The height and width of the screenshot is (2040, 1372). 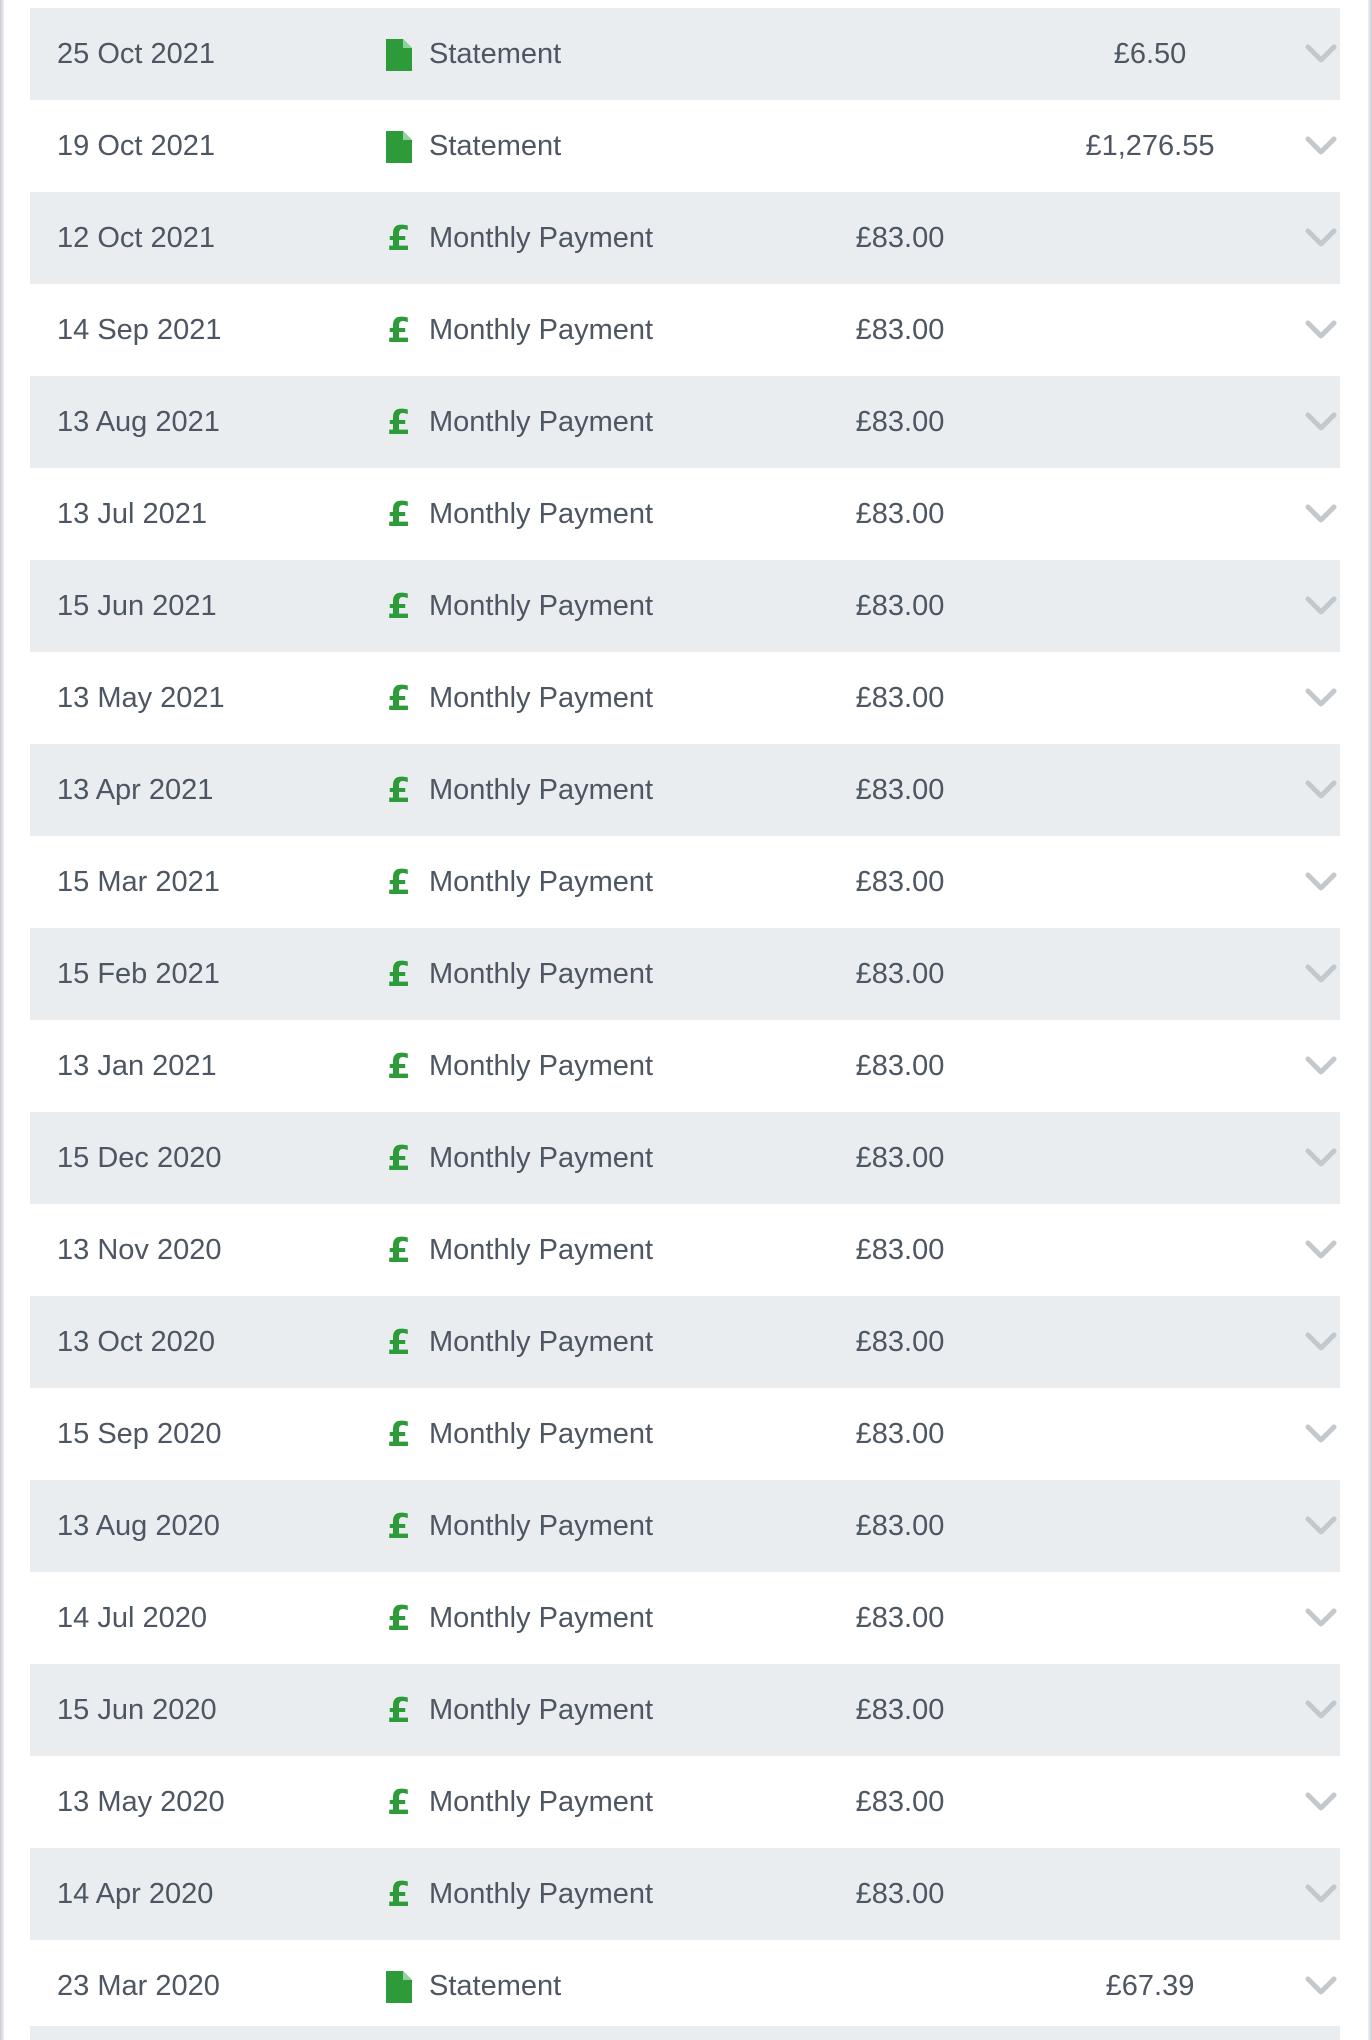 What do you see at coordinates (685, 54) in the screenshot?
I see `transaction-row: 25 Oct 2021 Statement £6.50` at bounding box center [685, 54].